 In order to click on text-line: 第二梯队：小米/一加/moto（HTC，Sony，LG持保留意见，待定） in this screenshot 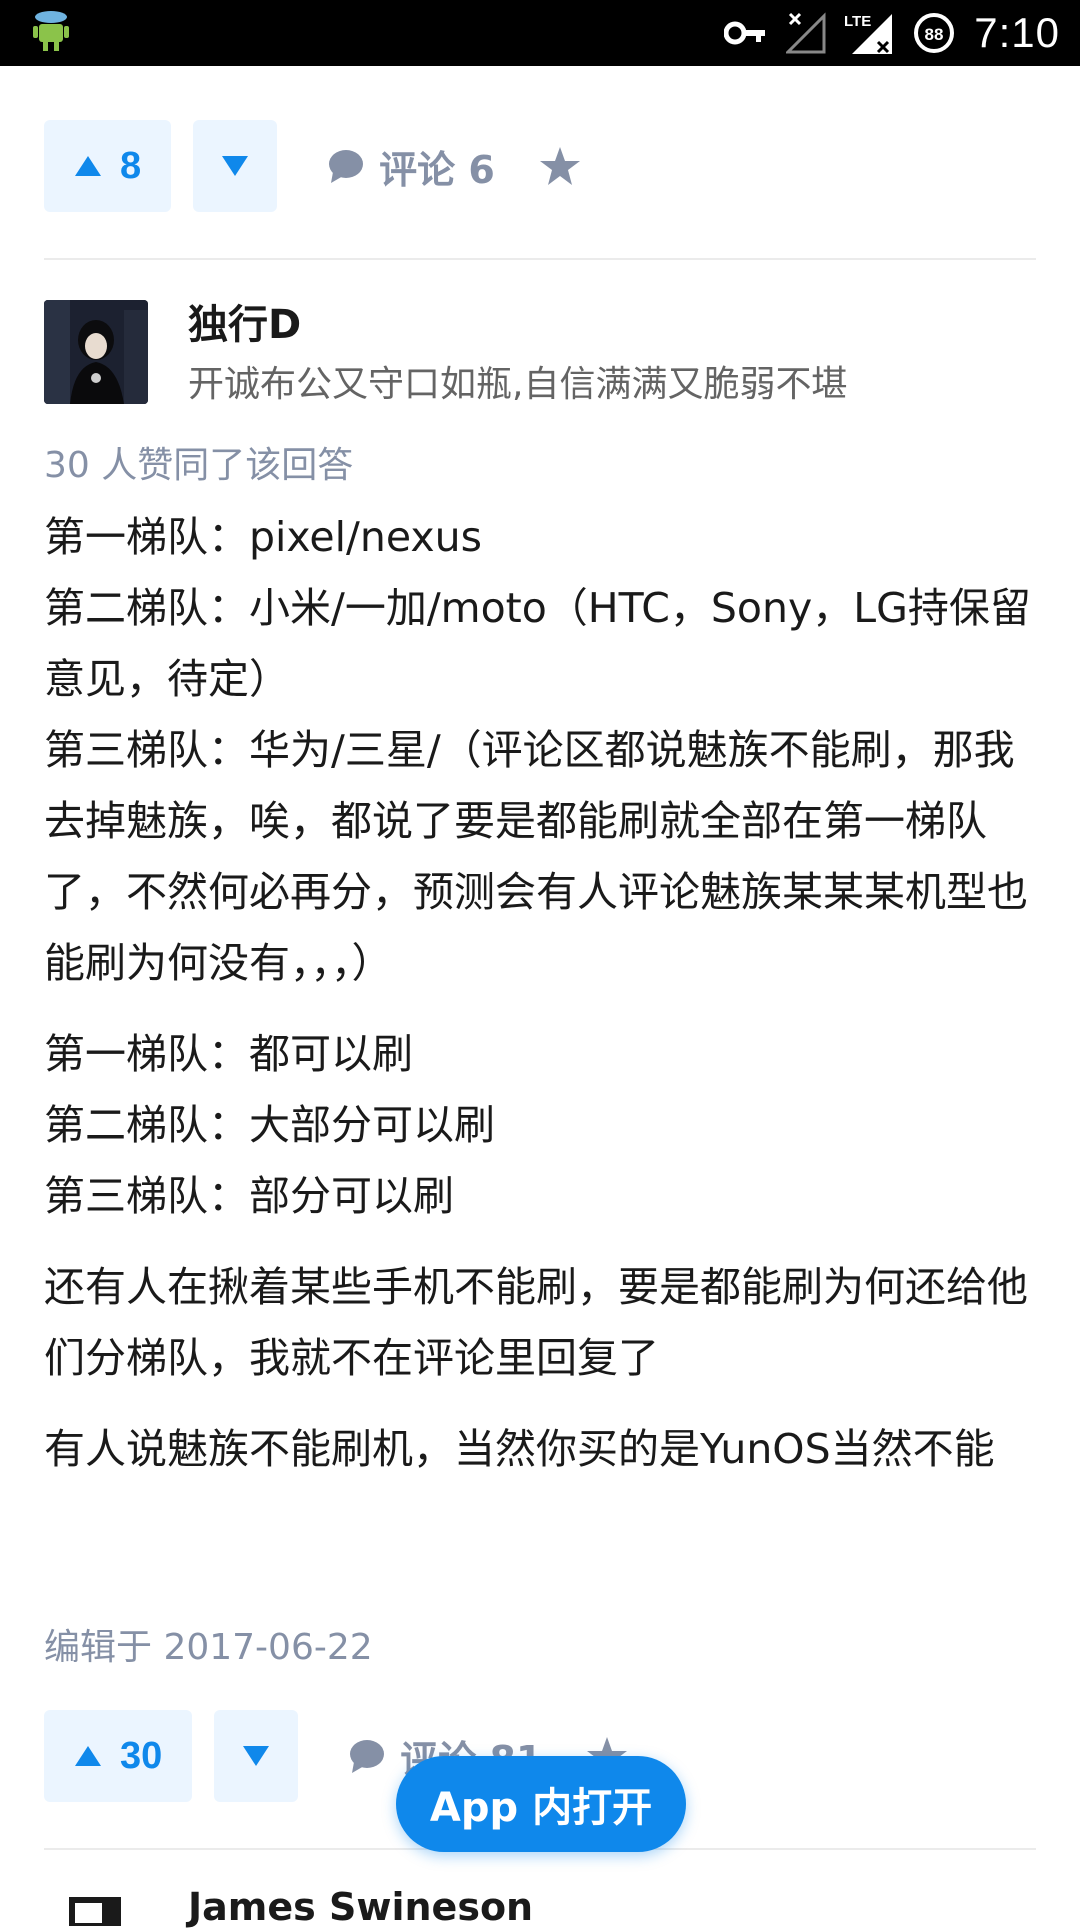, I will do `click(537, 643)`.